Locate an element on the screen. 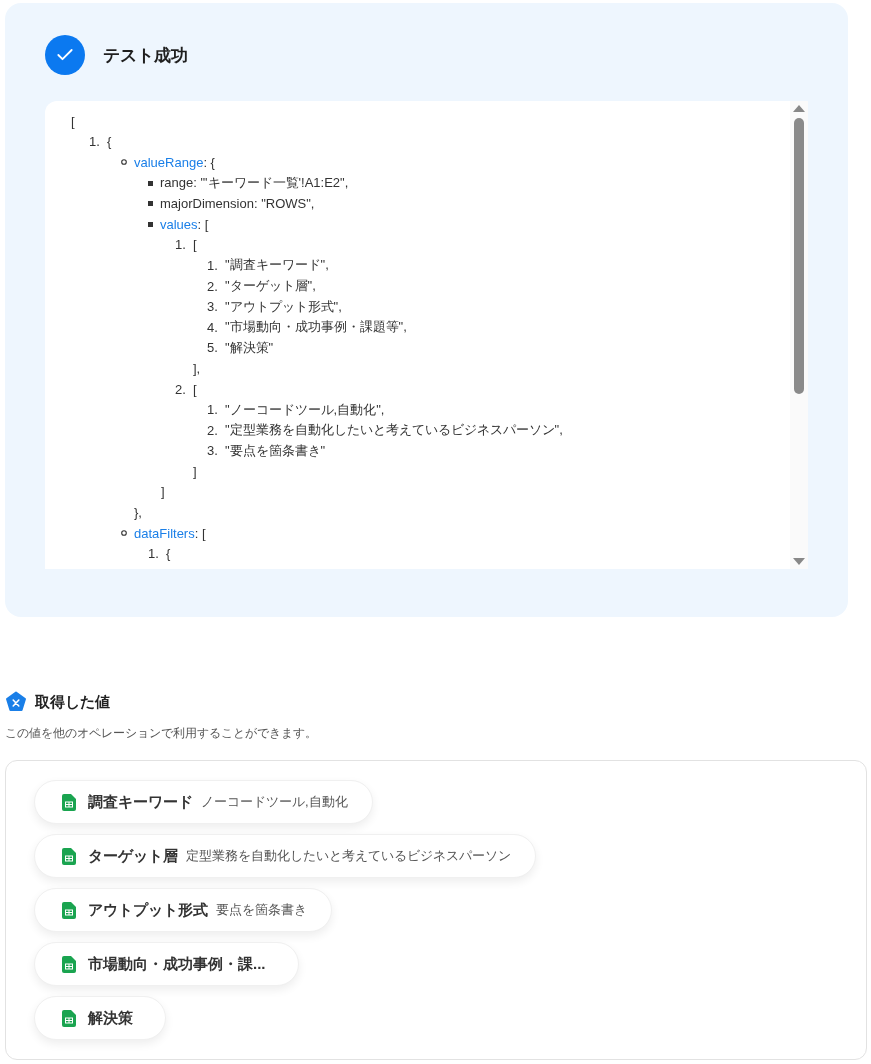 The width and height of the screenshot is (871, 1064). json-text: "要点を箇条書き" is located at coordinates (275, 450).